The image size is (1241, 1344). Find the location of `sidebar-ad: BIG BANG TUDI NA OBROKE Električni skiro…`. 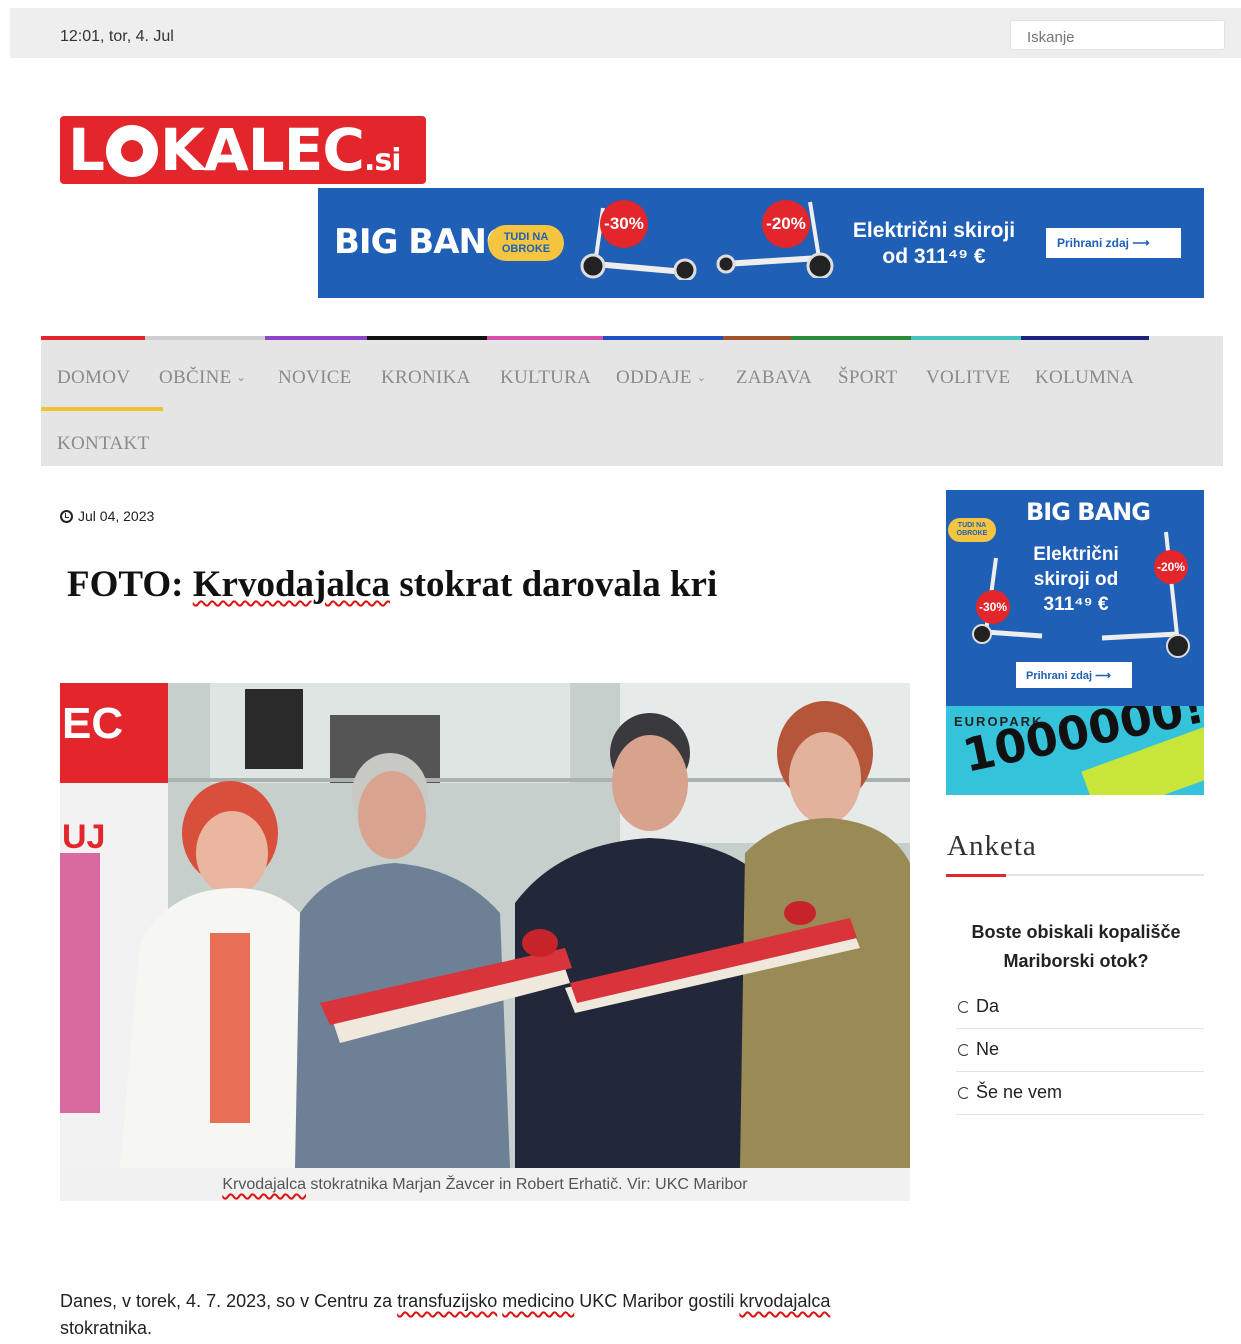

sidebar-ad: BIG BANG TUDI NA OBROKE Električni skiro… is located at coordinates (1075, 642).